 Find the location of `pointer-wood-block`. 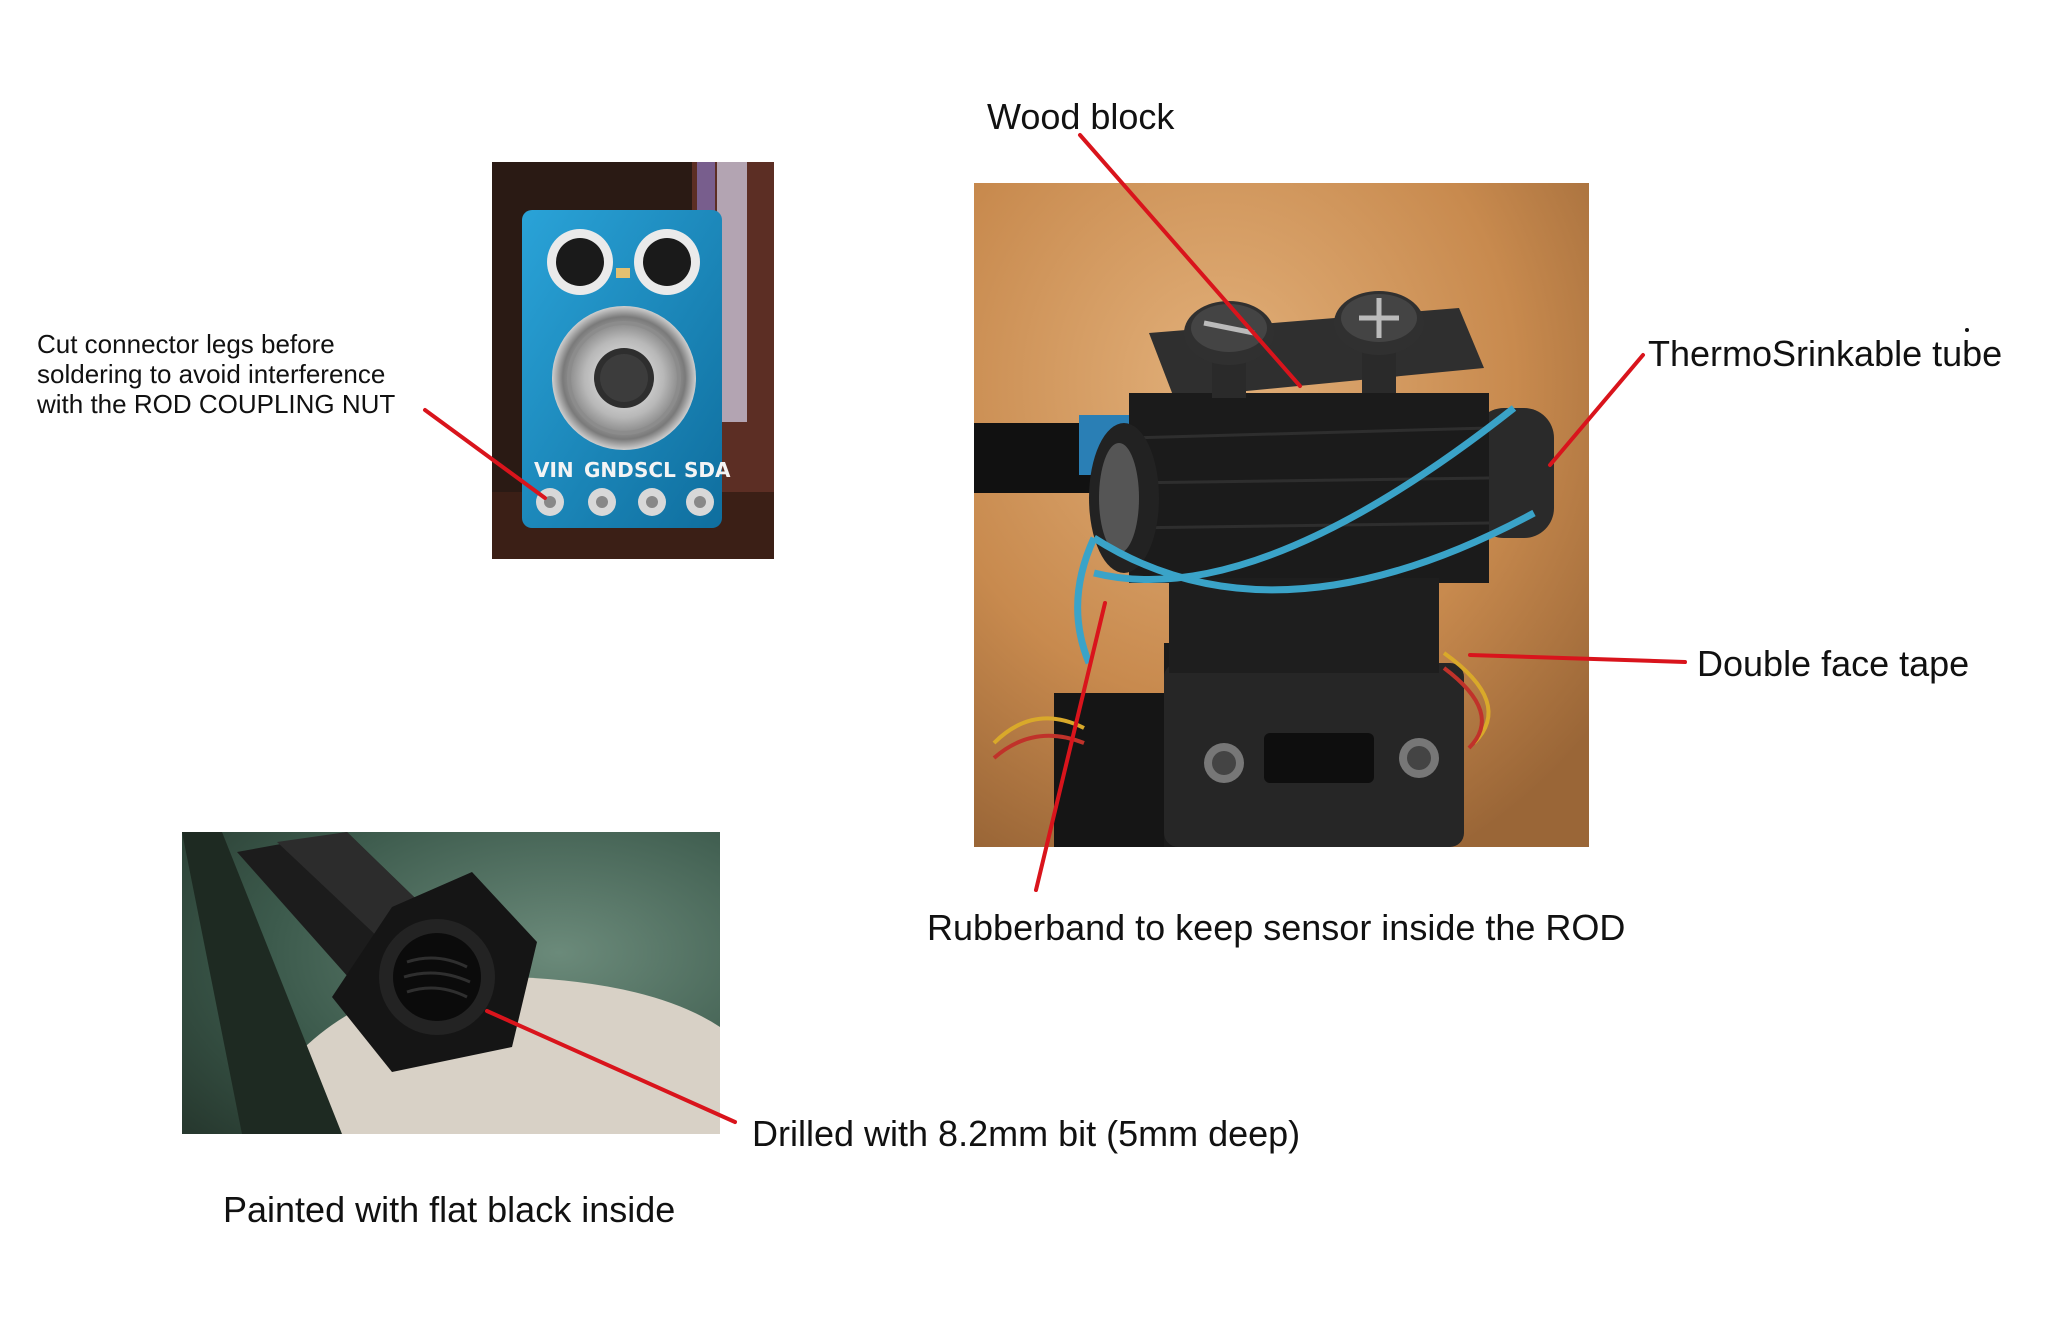

pointer-wood-block is located at coordinates (1190, 260).